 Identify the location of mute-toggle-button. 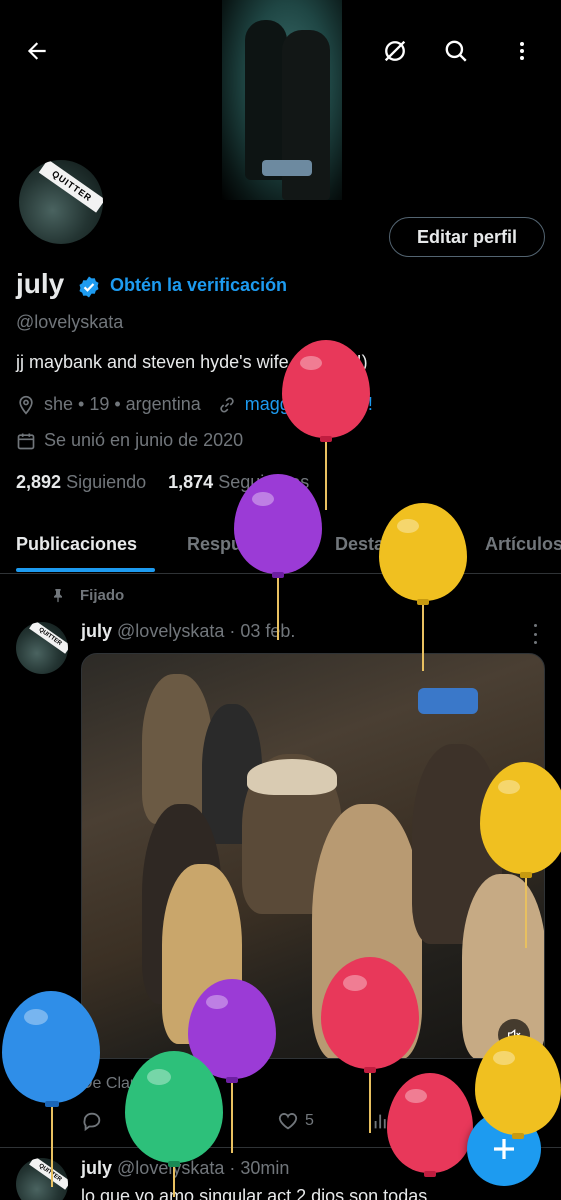
(514, 1035).